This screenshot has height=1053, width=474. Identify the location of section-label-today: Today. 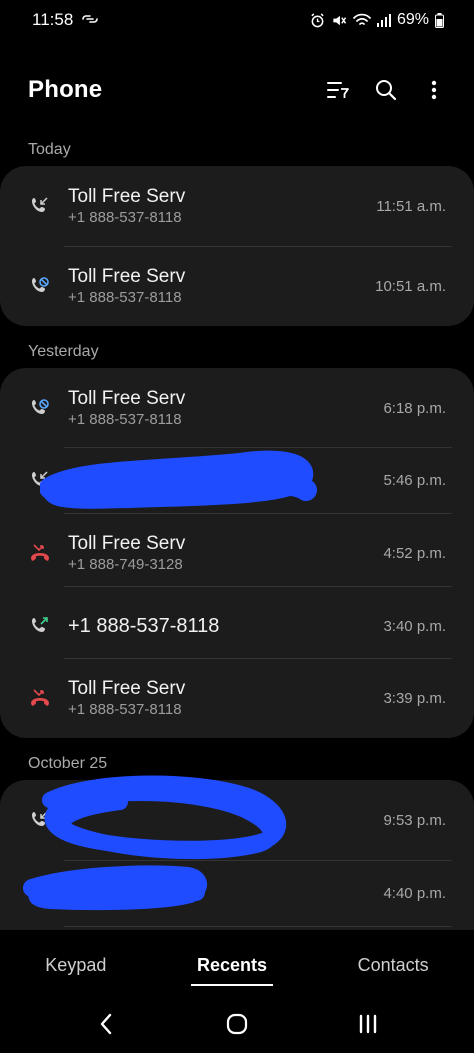
(49, 149).